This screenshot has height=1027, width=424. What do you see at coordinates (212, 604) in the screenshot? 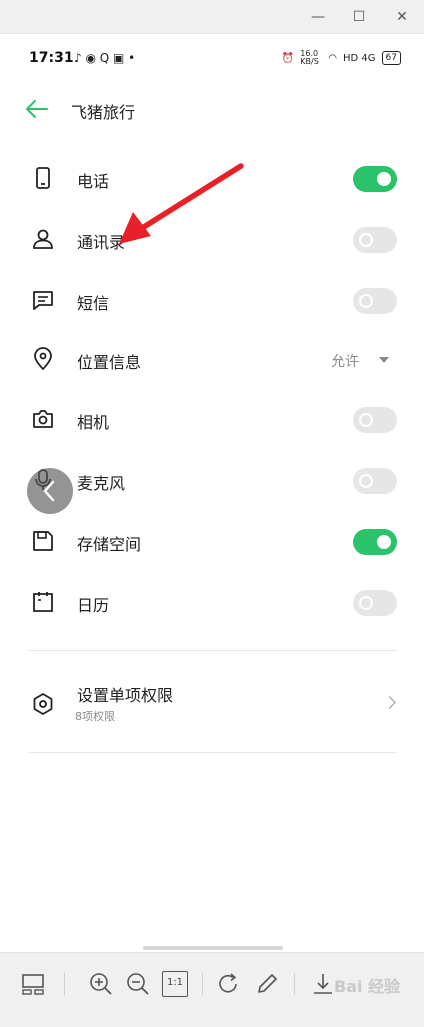
I see `permission-row-calendar: 日历` at bounding box center [212, 604].